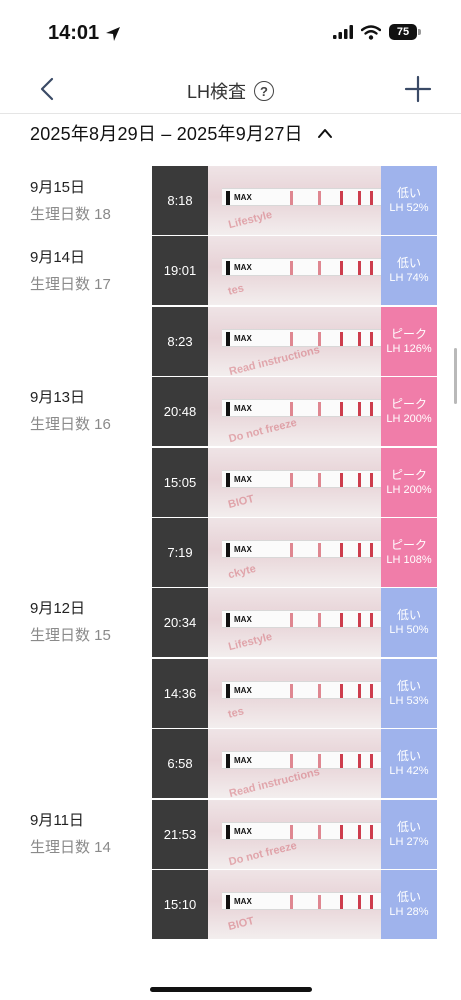 This screenshot has height=1000, width=461. Describe the element at coordinates (409, 277) in the screenshot. I see `lh-value: LH 74%` at that location.